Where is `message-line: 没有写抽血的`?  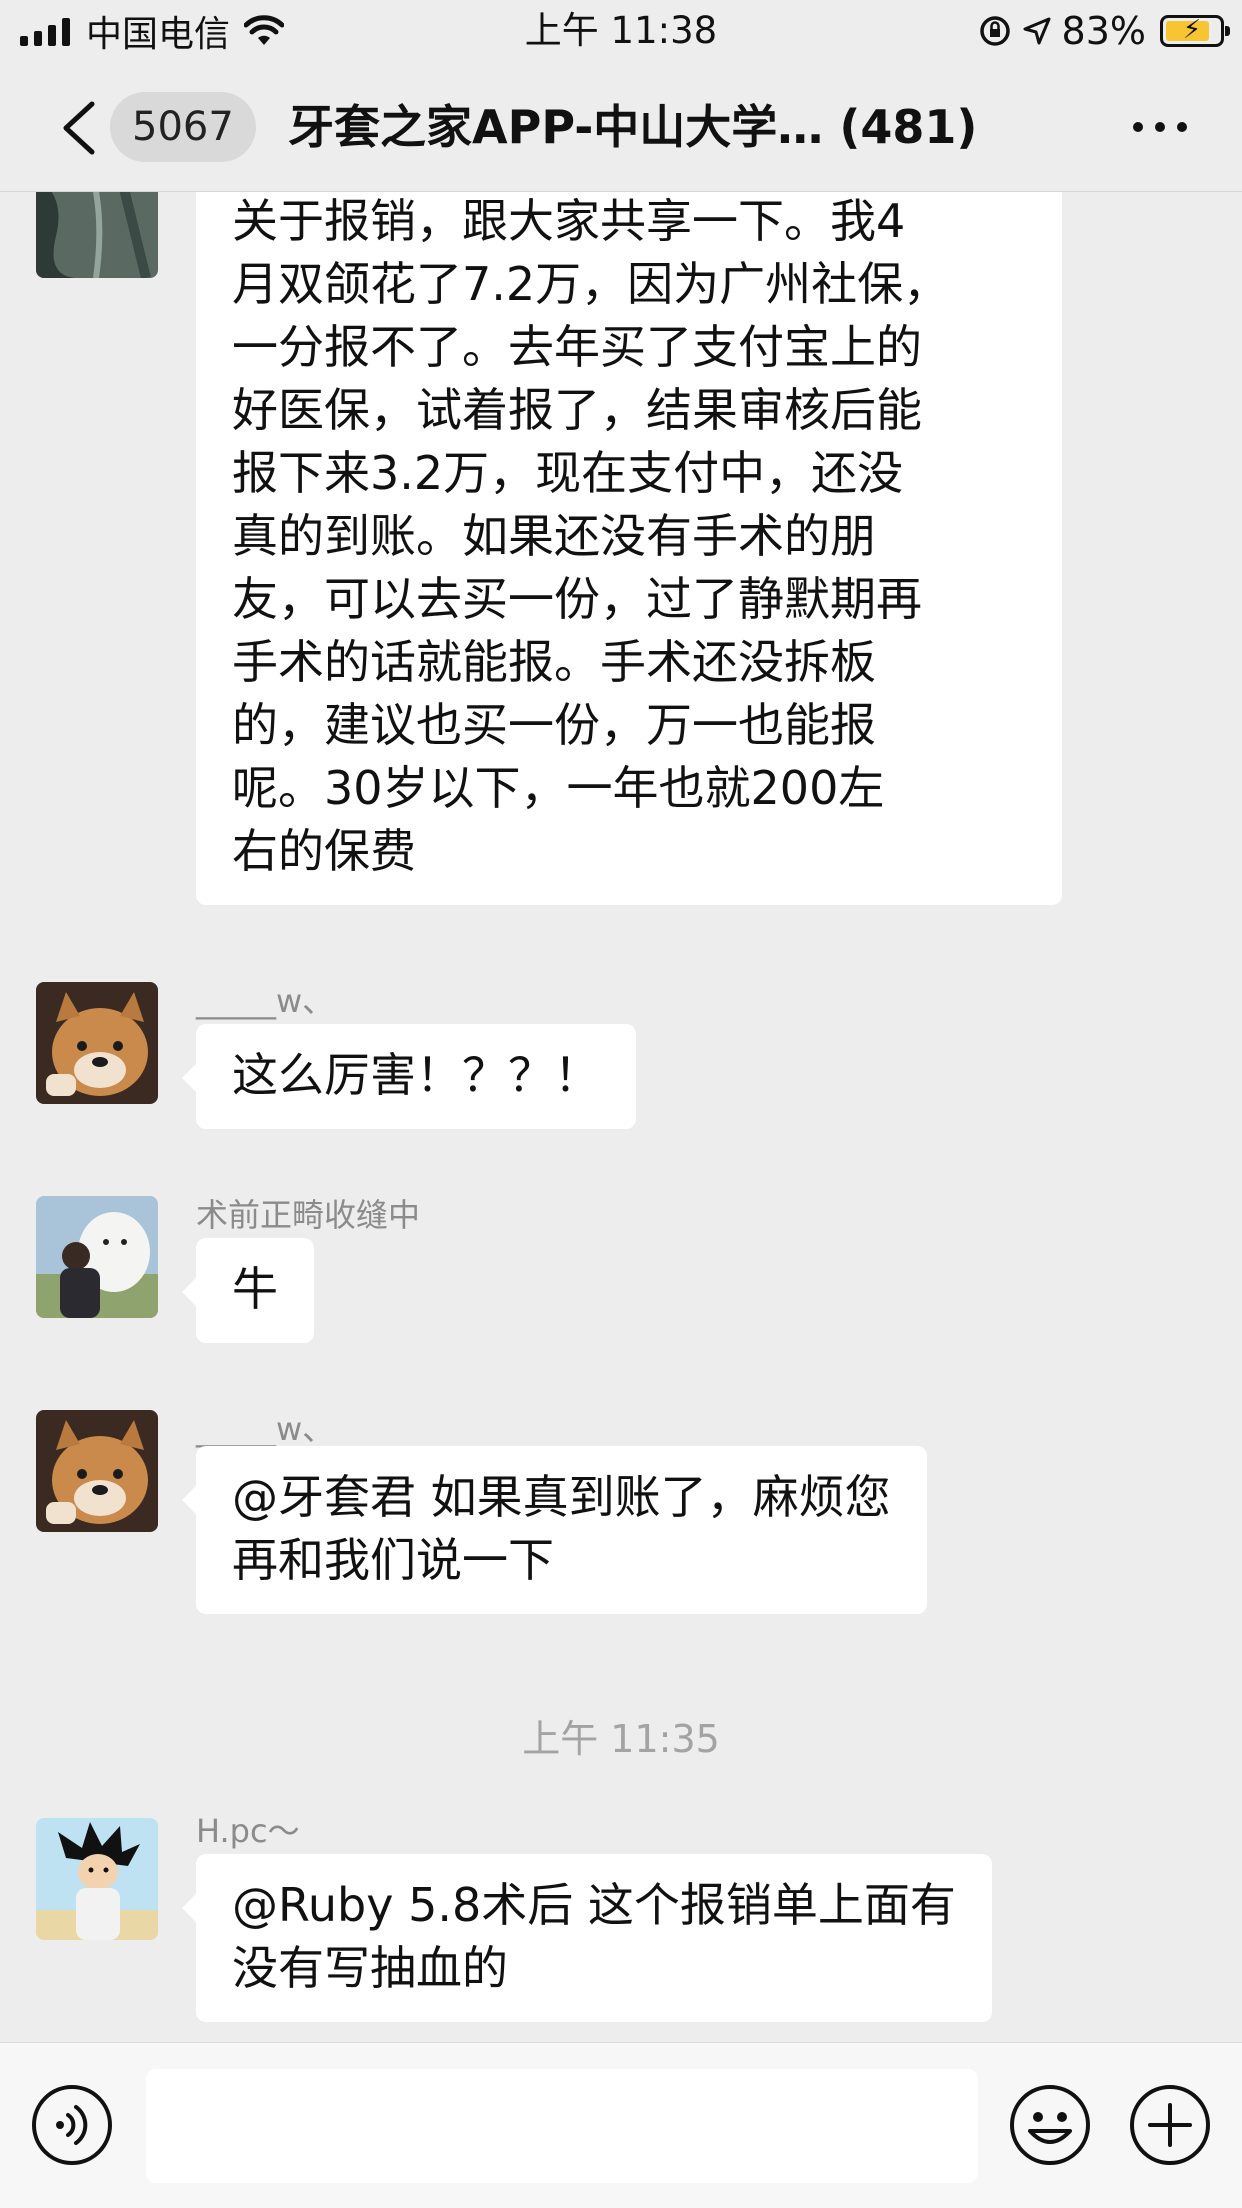
message-line: 没有写抽血的 is located at coordinates (370, 1968).